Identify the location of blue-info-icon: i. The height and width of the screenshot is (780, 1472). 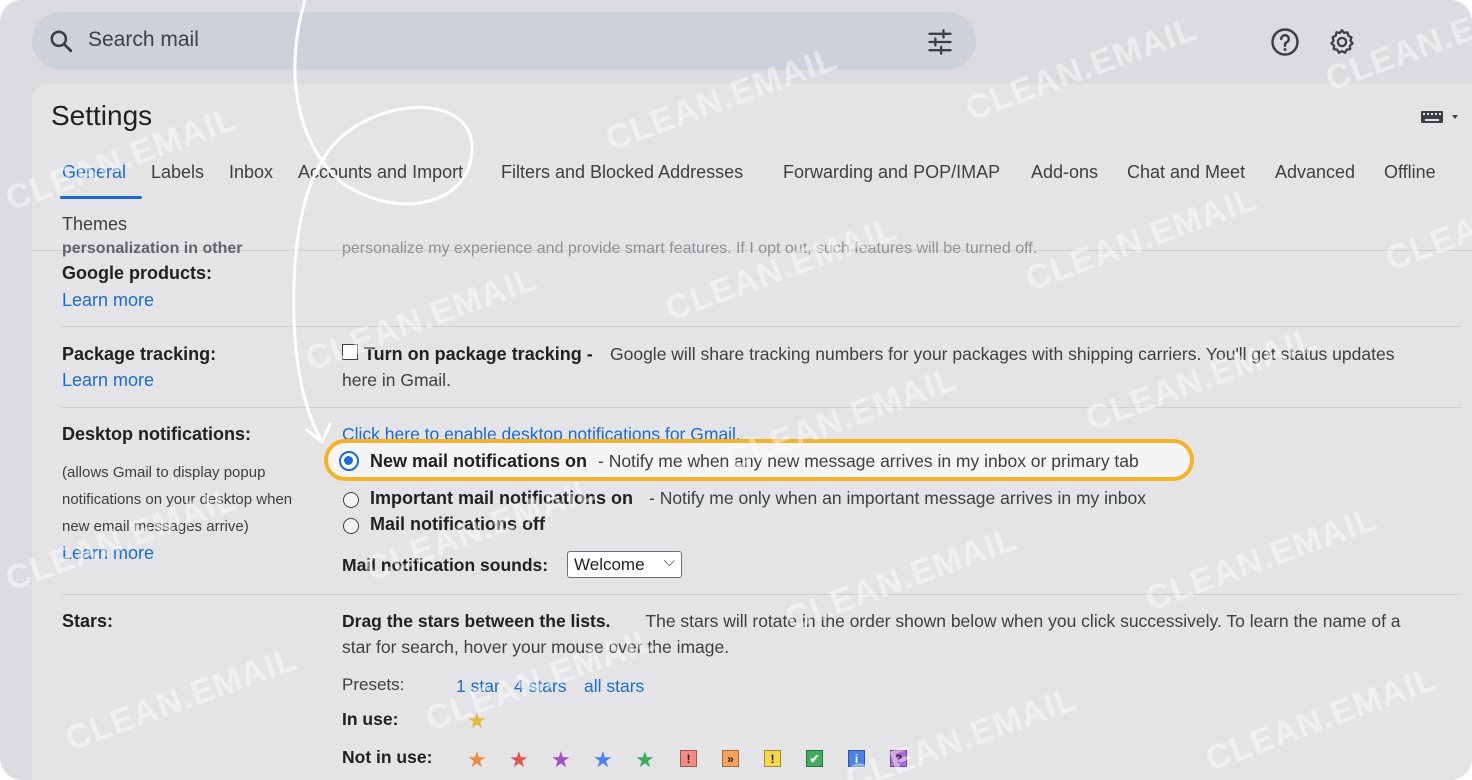
(856, 758).